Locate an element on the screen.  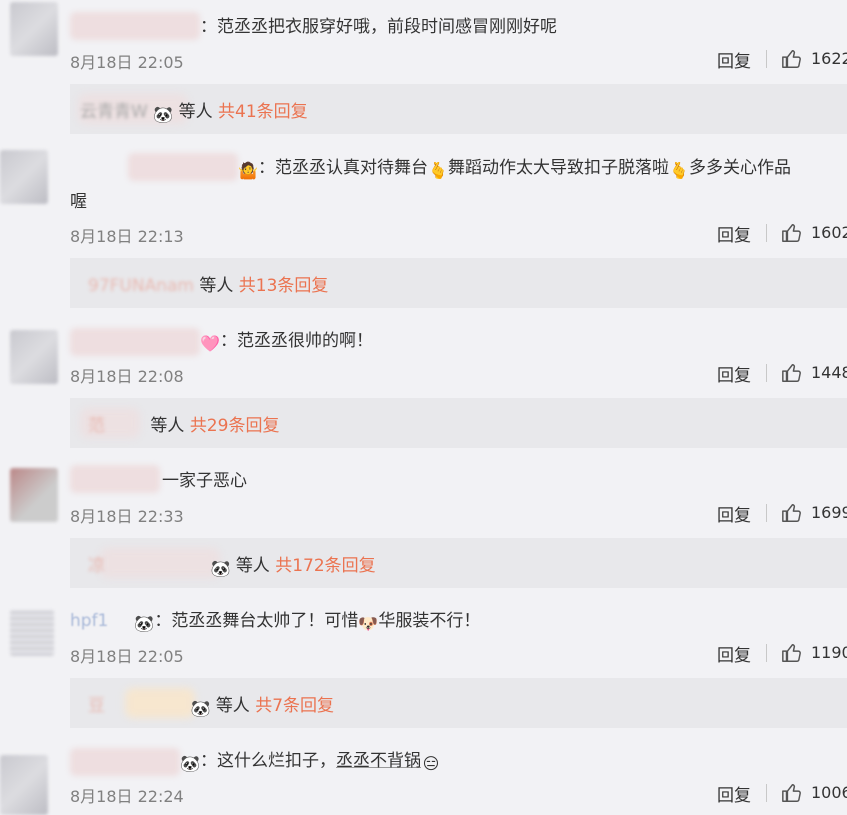
reply-names: 云青青W is located at coordinates (114, 112).